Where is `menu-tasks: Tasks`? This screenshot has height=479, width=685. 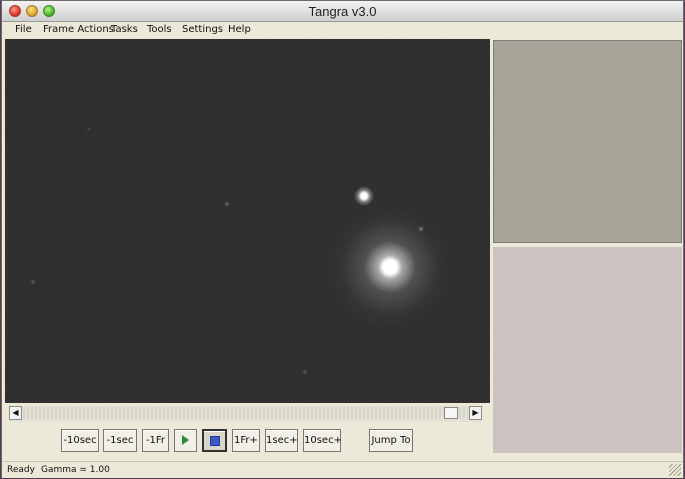 menu-tasks: Tasks is located at coordinates (124, 29).